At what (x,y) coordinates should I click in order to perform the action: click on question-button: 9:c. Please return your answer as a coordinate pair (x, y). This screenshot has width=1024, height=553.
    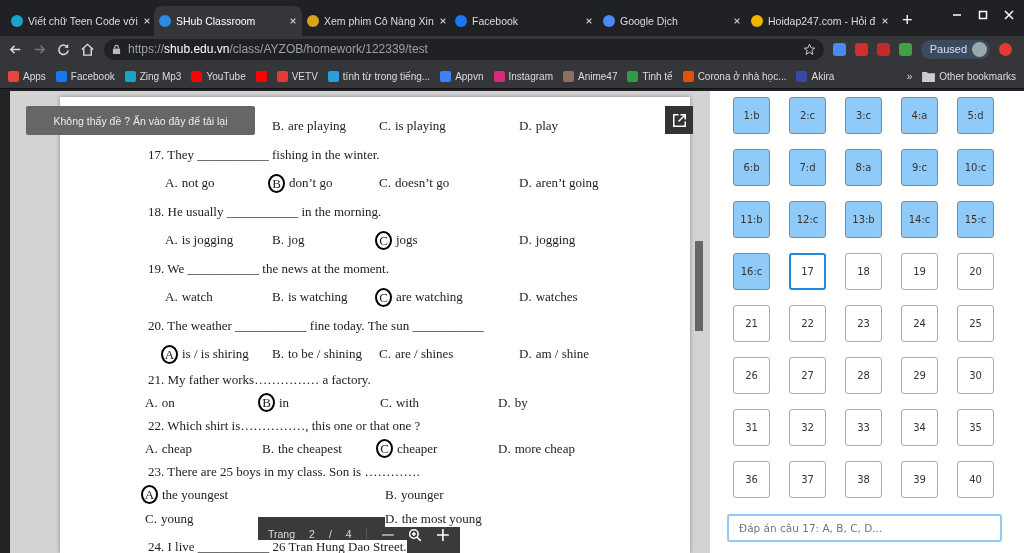
    Looking at the image, I should click on (919, 167).